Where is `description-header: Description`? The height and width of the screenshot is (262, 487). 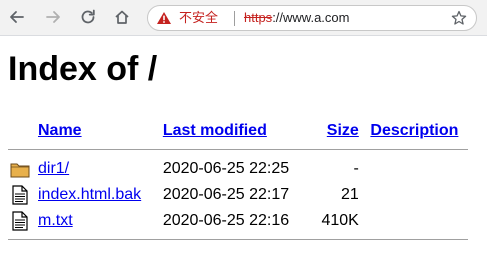 description-header: Description is located at coordinates (414, 131).